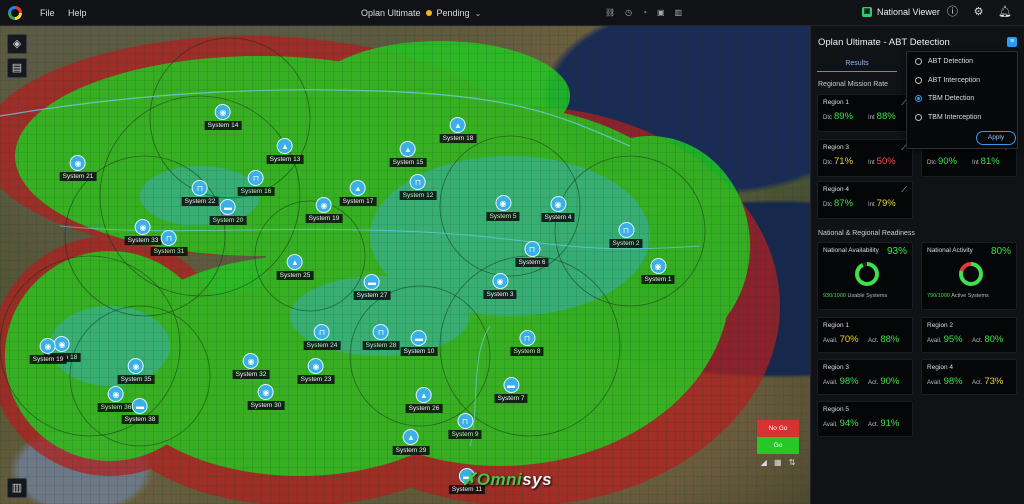 The height and width of the screenshot is (504, 1024). I want to click on chart-icon: ⟋, so click(904, 190).